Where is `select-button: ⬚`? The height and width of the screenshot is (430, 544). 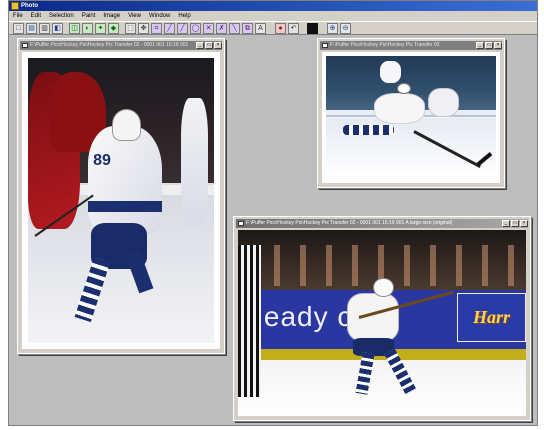 select-button: ⬚ is located at coordinates (130, 28).